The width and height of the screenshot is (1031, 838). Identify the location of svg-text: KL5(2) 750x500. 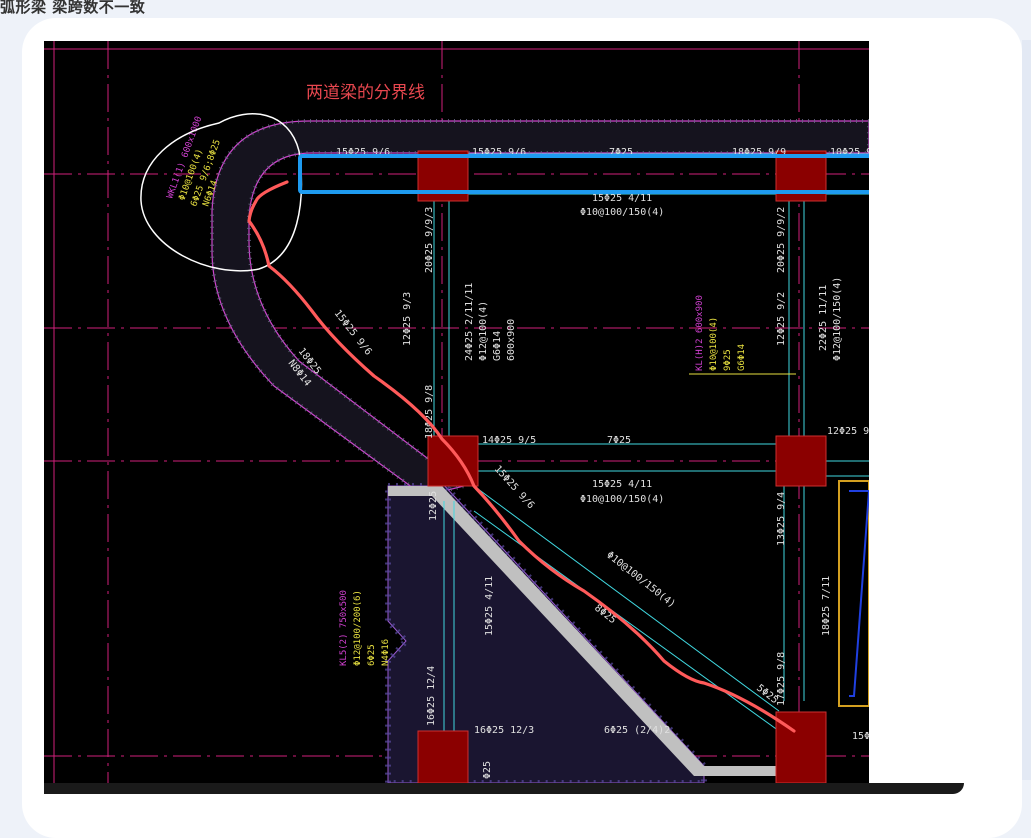
(344, 628).